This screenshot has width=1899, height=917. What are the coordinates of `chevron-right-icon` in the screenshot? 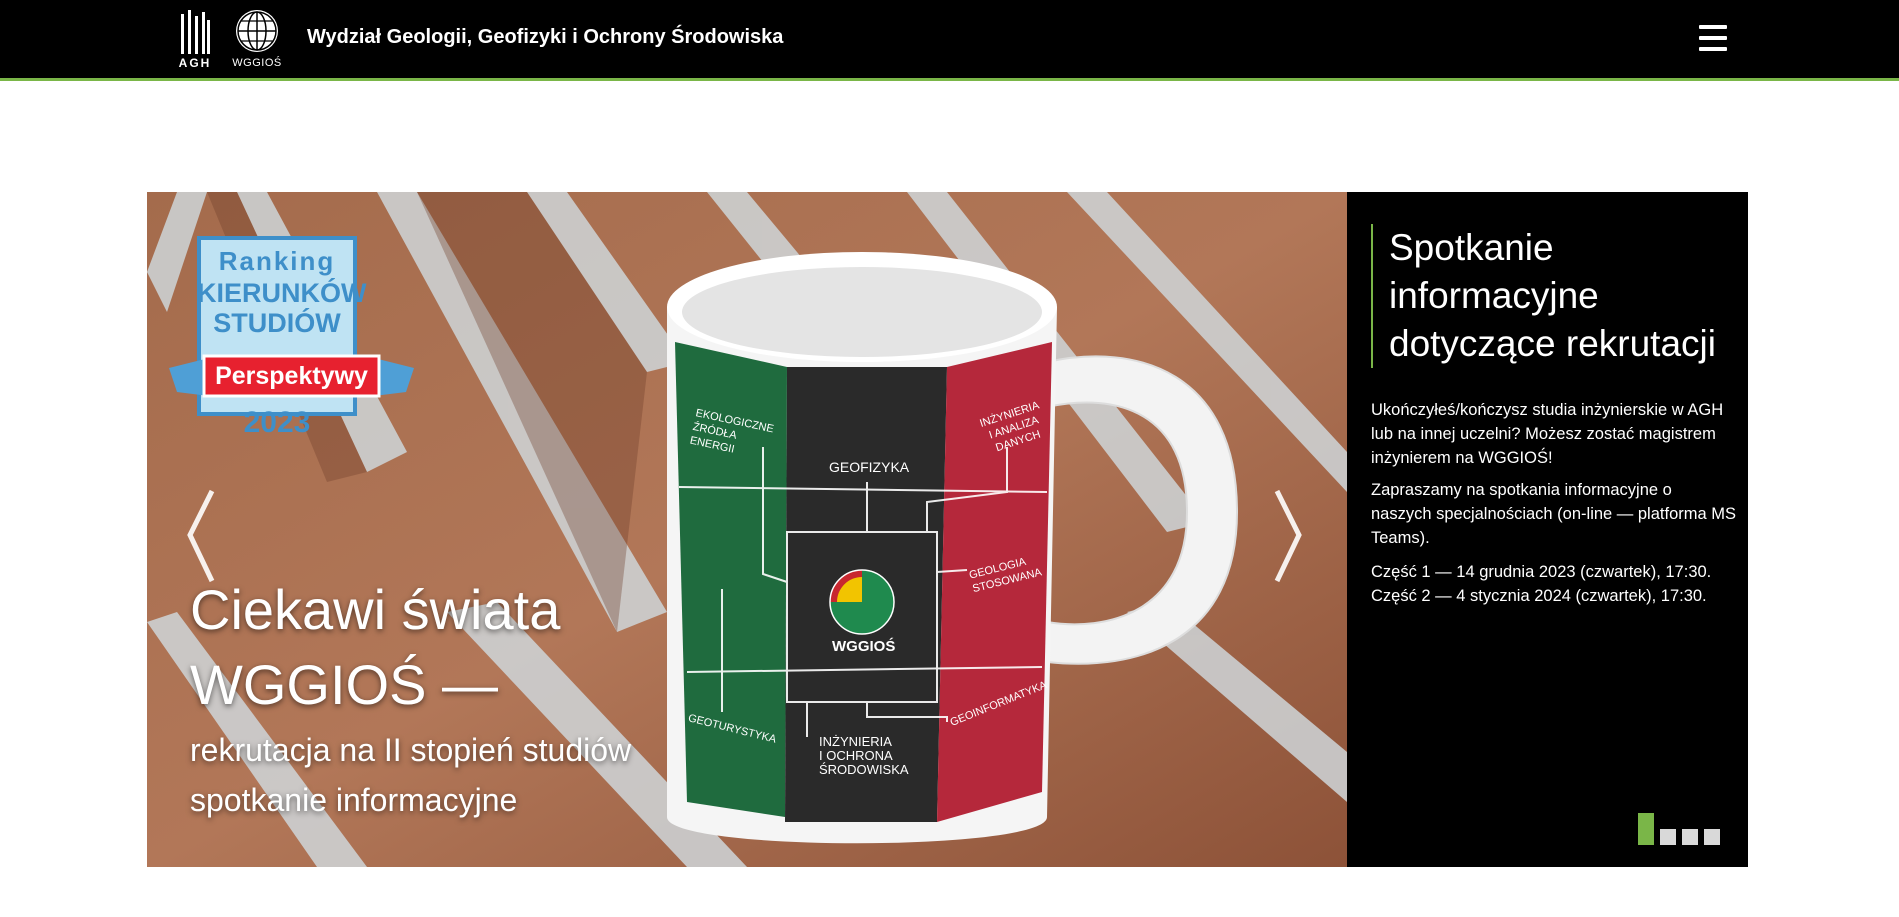 It's located at (1288, 536).